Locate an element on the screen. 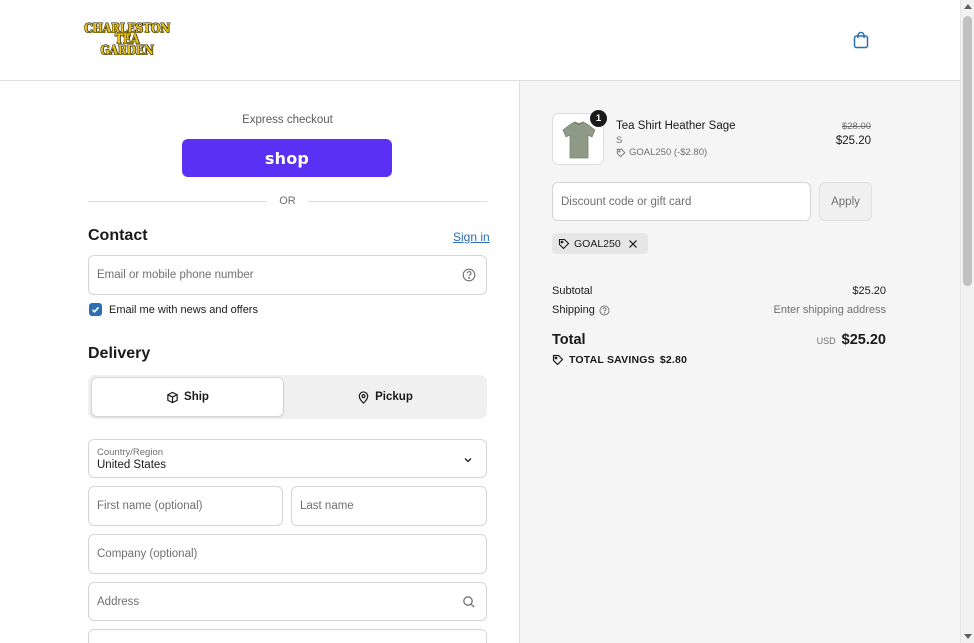 This screenshot has width=974, height=643. shipping-label: Shipping is located at coordinates (573, 310).